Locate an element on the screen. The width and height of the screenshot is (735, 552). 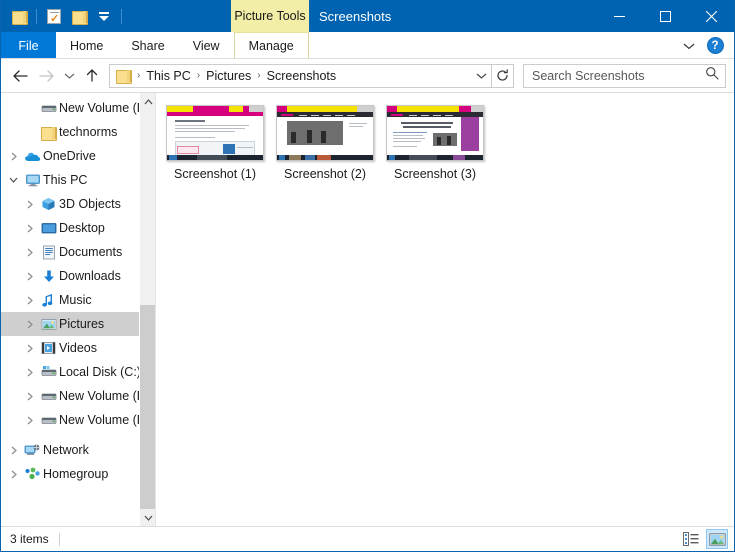
sidebar-scrollbar is located at coordinates (147, 309).